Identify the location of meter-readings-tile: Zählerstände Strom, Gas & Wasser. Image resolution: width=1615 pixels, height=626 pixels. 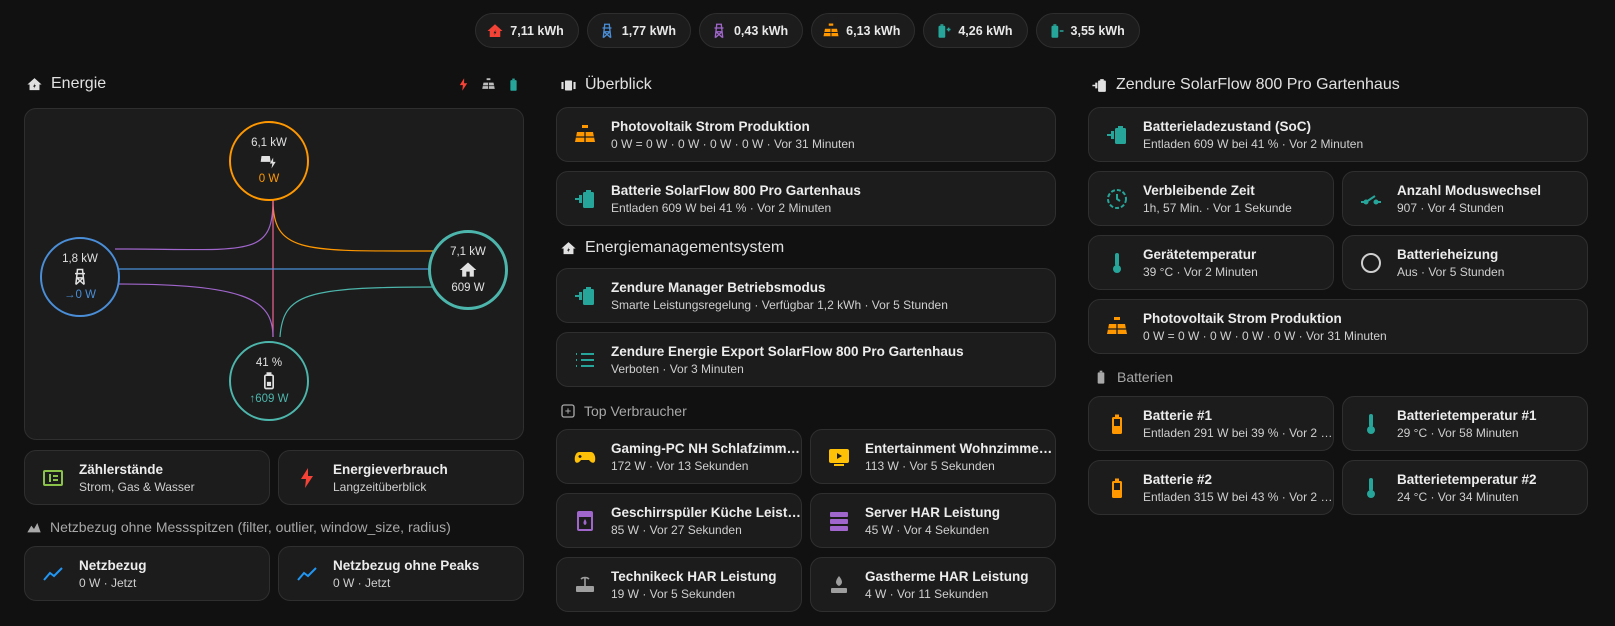
(147, 477).